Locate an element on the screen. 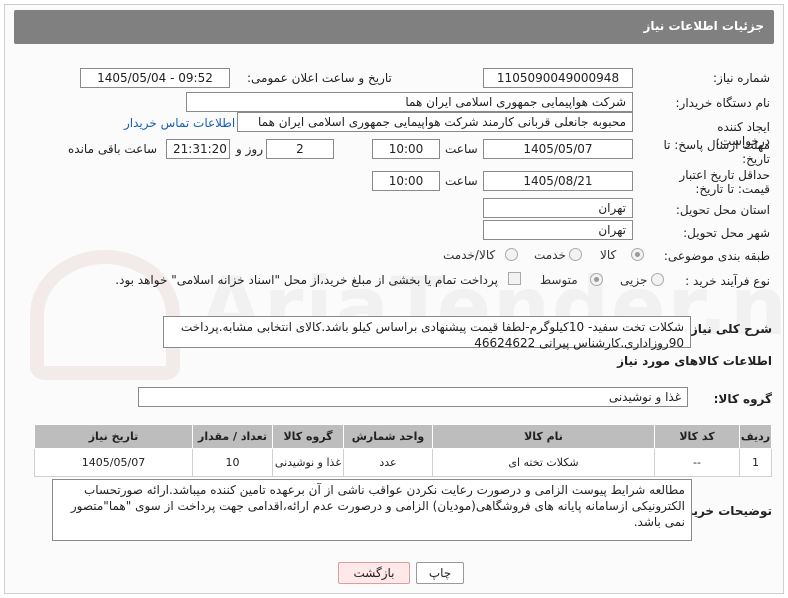 The height and width of the screenshot is (598, 788). goods-group-field: غذا و نوشیدنی is located at coordinates (413, 397).